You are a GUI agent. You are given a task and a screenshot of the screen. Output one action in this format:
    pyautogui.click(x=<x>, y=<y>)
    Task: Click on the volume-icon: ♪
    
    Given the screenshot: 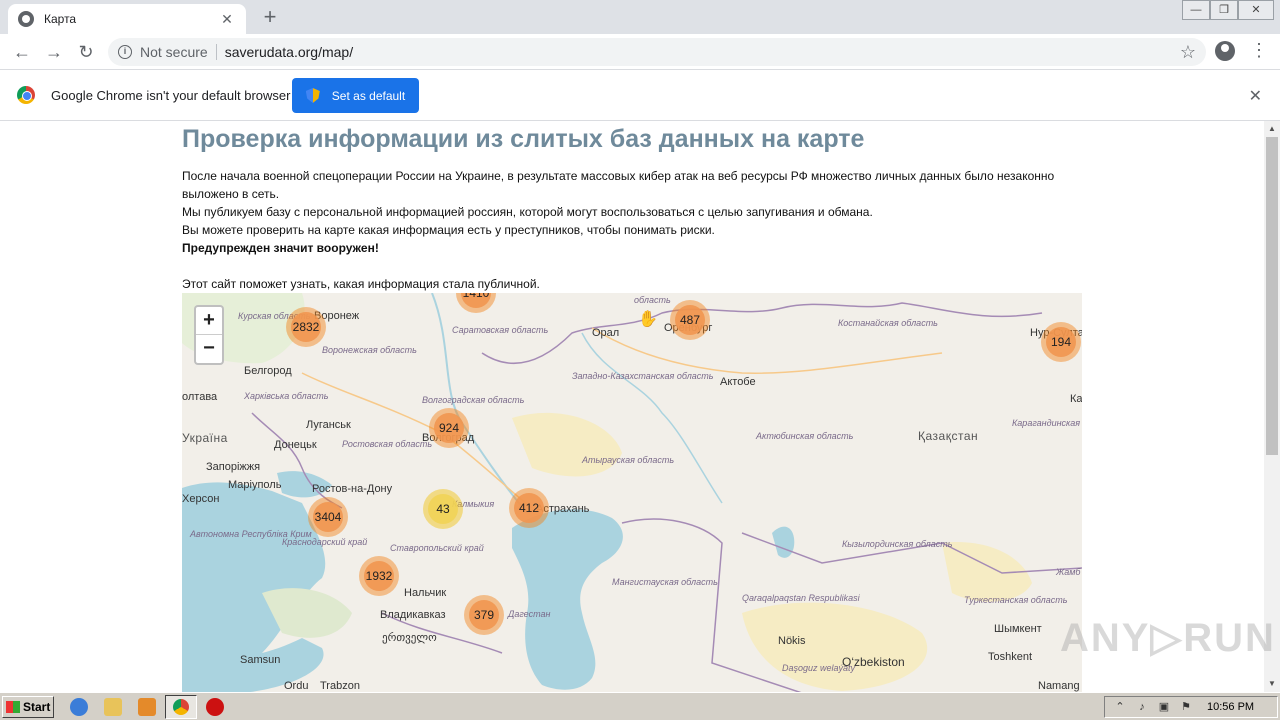 What is the action you would take?
    pyautogui.click(x=1142, y=707)
    